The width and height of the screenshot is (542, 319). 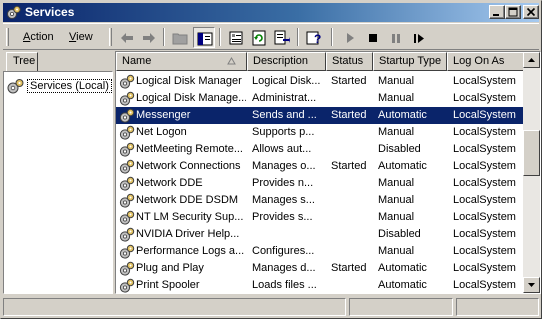 I want to click on column-header-name: Name, so click(x=181, y=61).